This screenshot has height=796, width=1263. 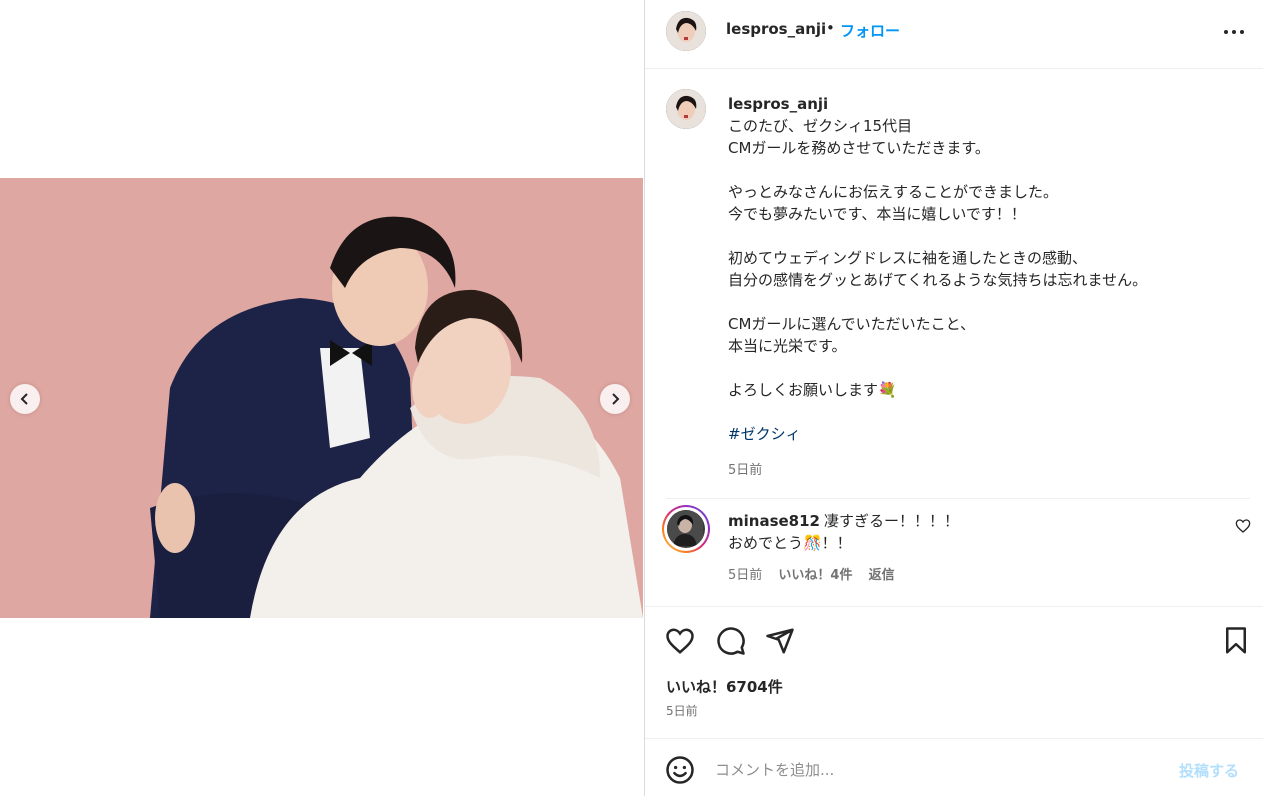 What do you see at coordinates (852, 324) in the screenshot?
I see `caption-line: CMガールに選んでいただいたこと、` at bounding box center [852, 324].